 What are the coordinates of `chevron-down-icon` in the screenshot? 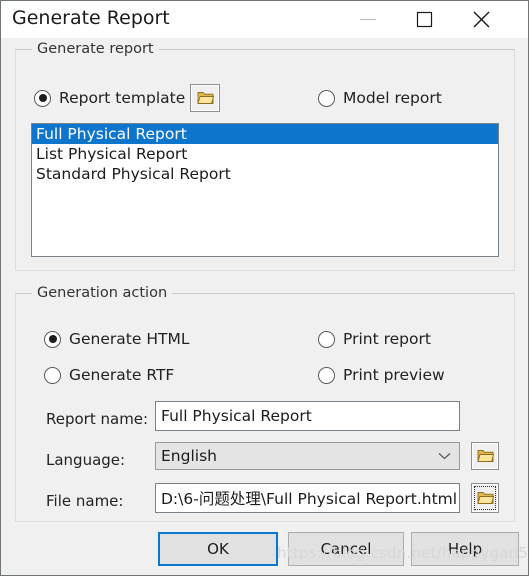 It's located at (444, 456).